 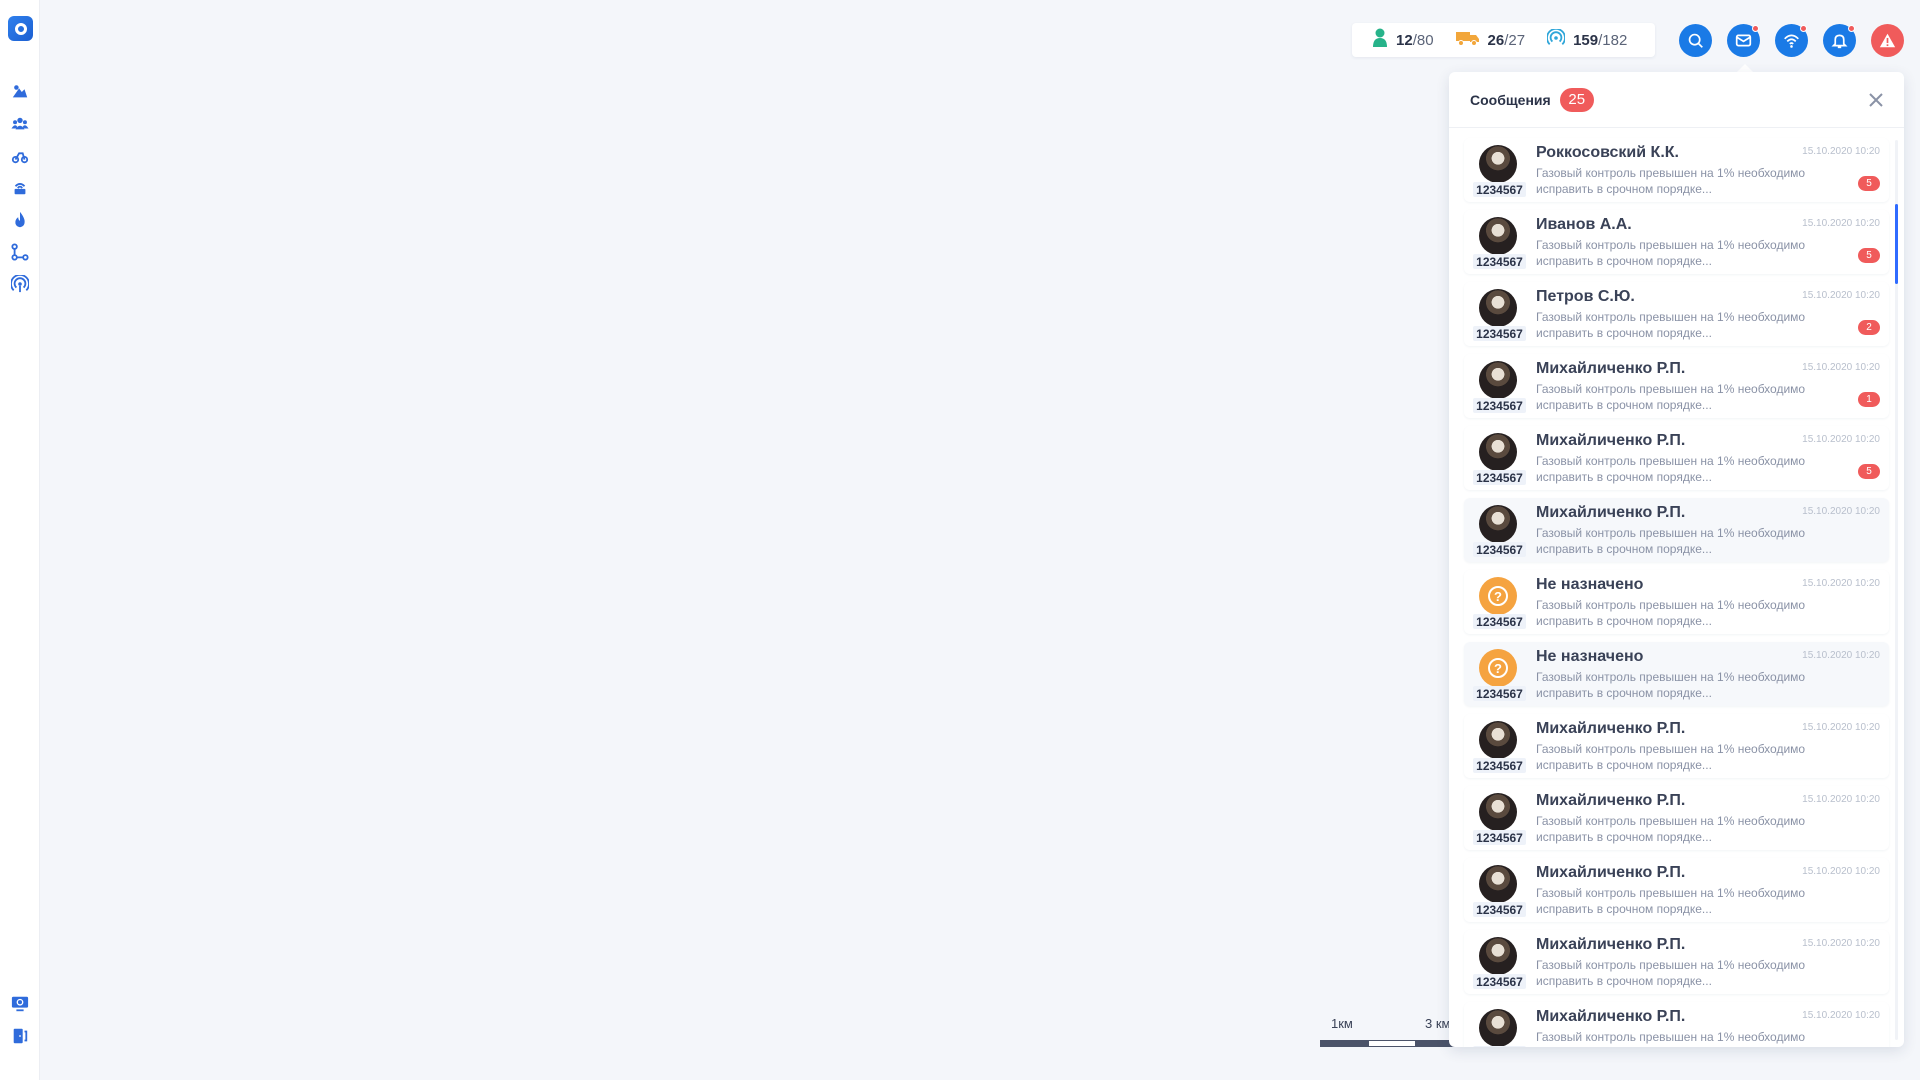 What do you see at coordinates (20, 1036) in the screenshot?
I see `exit-door-icon` at bounding box center [20, 1036].